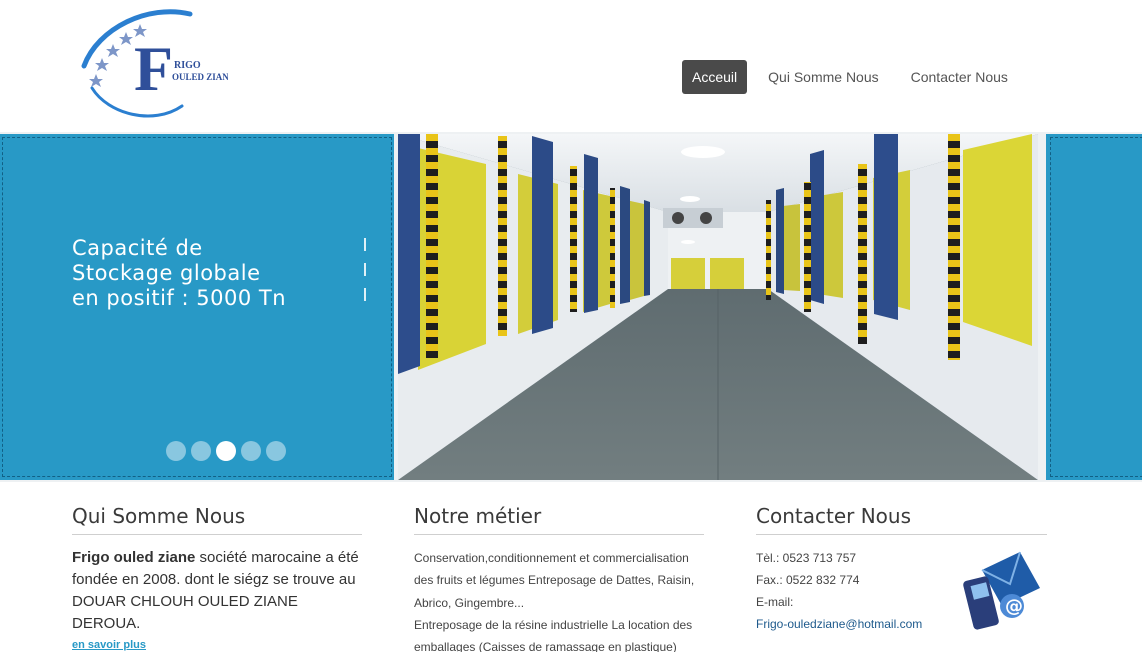 The image size is (1142, 652). What do you see at coordinates (200, 77) in the screenshot?
I see `logo-text-2: OULED ZIANE` at bounding box center [200, 77].